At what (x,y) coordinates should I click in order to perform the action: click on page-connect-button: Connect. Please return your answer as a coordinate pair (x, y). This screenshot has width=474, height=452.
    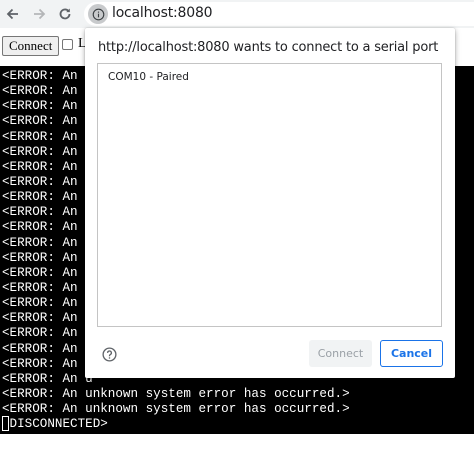
    Looking at the image, I should click on (31, 46).